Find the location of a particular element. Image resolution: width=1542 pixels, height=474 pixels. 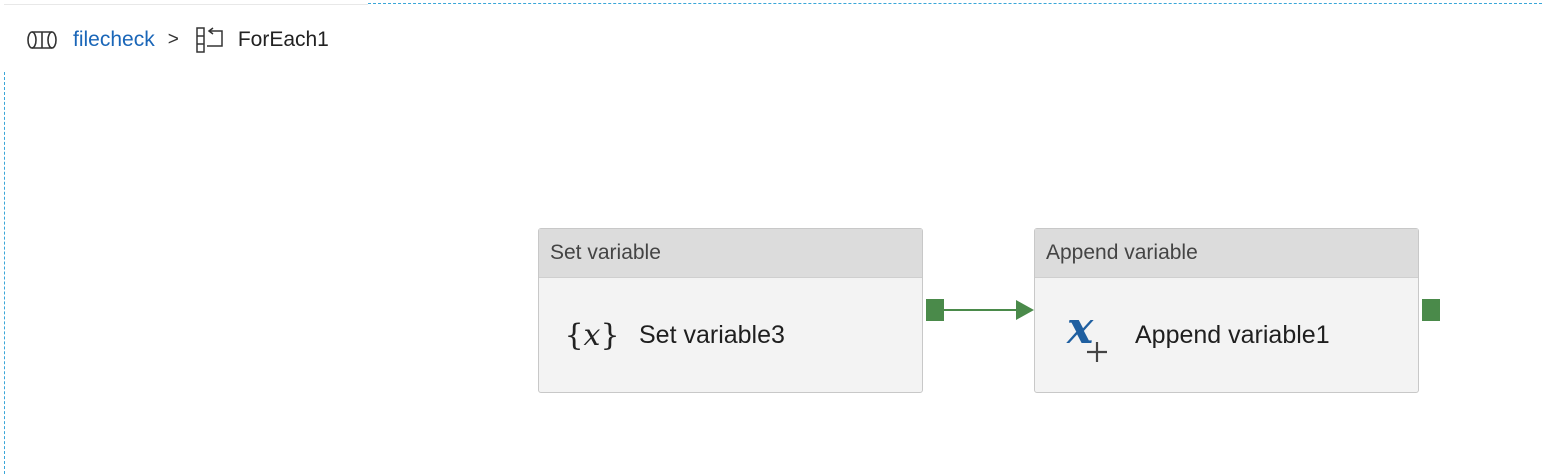

activity-body: x Append variable1 is located at coordinates (1226, 335).